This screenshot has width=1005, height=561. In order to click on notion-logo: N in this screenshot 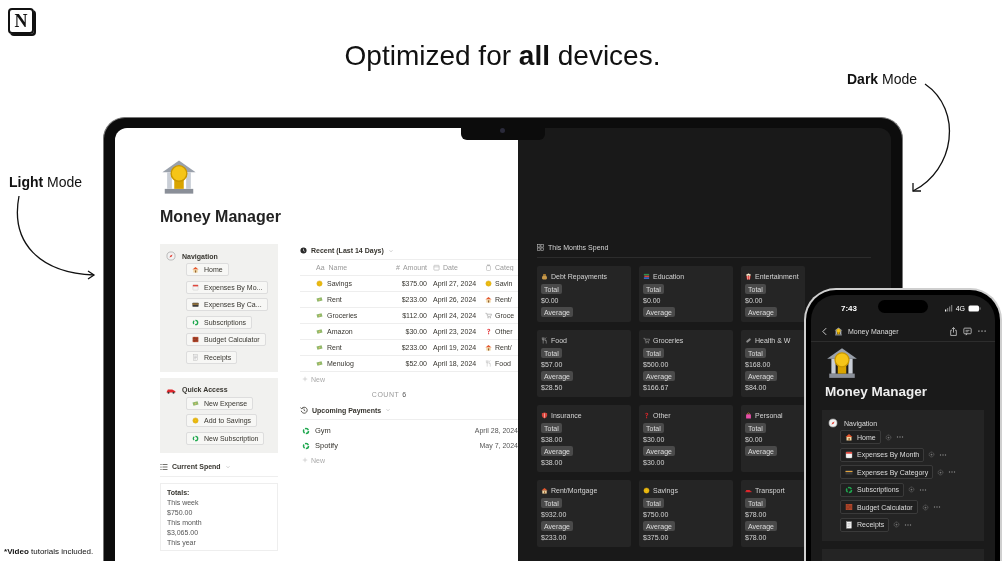, I will do `click(21, 21)`.